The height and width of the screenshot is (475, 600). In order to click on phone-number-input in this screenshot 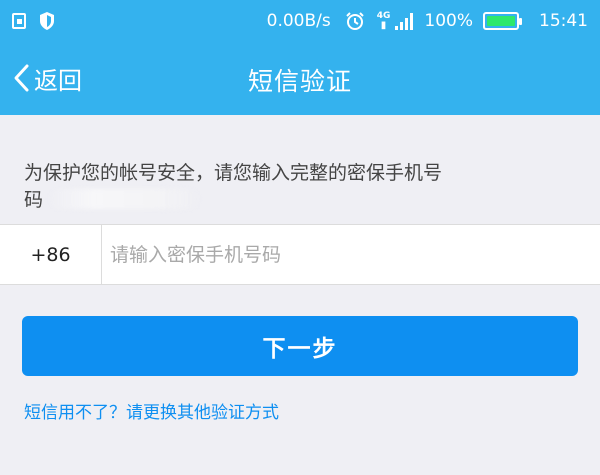, I will do `click(351, 254)`.